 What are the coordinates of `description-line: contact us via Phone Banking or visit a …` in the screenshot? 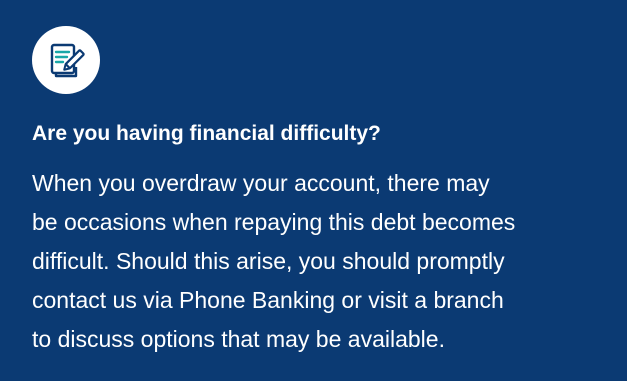 It's located at (268, 300).